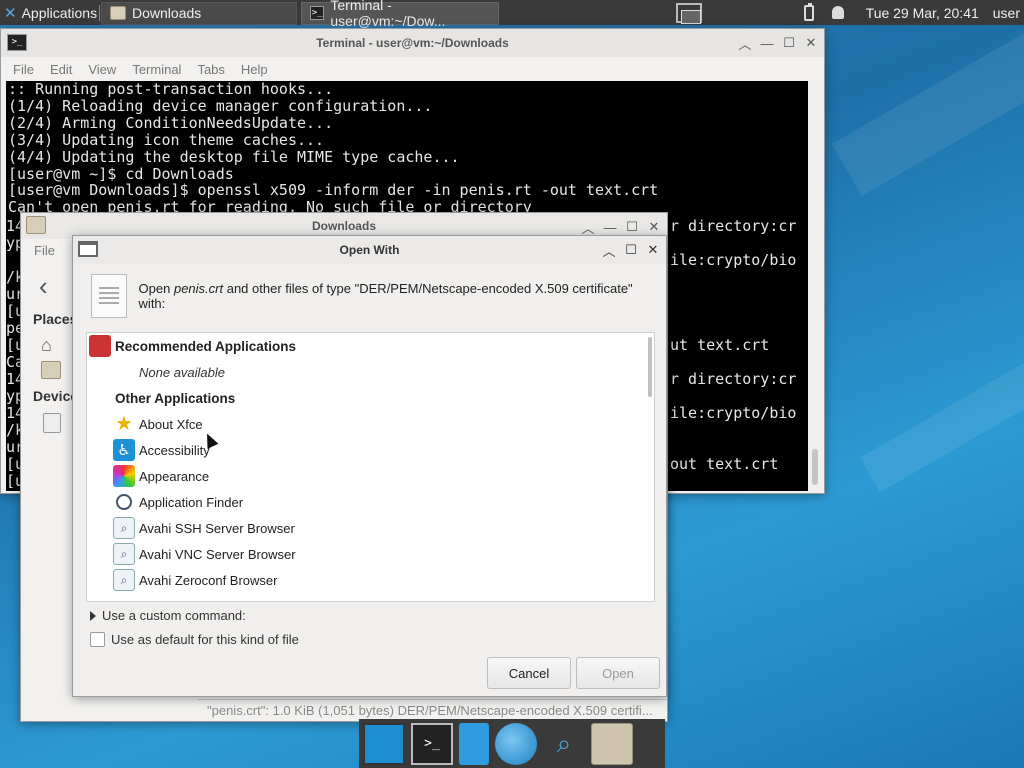 The width and height of the screenshot is (1024, 768). Describe the element at coordinates (689, 13) in the screenshot. I see `workspace-switcher` at that location.